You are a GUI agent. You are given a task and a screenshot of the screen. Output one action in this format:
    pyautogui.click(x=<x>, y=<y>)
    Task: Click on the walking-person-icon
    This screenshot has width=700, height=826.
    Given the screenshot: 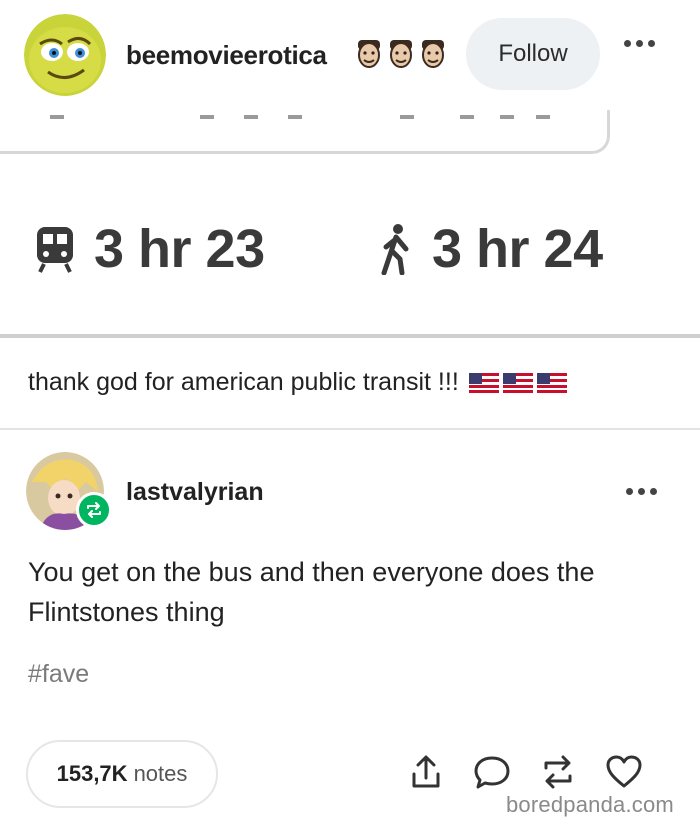 What is the action you would take?
    pyautogui.click(x=395, y=249)
    